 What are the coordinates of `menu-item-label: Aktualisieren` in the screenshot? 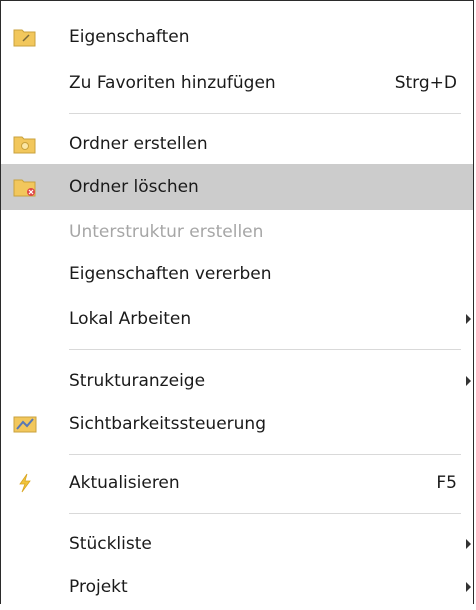 It's located at (124, 483).